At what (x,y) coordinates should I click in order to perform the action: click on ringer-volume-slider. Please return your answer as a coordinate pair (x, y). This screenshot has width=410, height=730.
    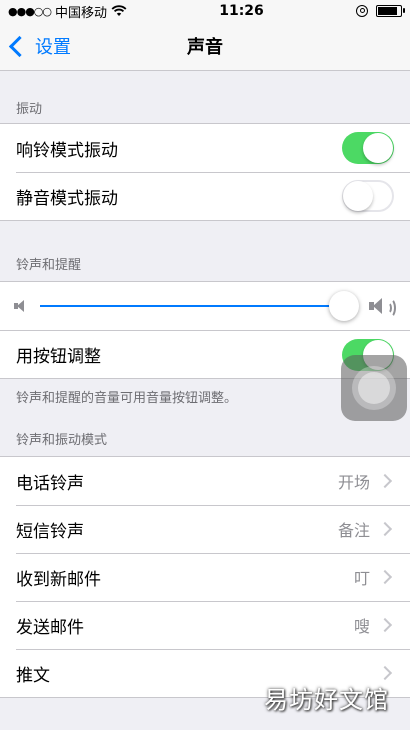
    Looking at the image, I should click on (200, 306).